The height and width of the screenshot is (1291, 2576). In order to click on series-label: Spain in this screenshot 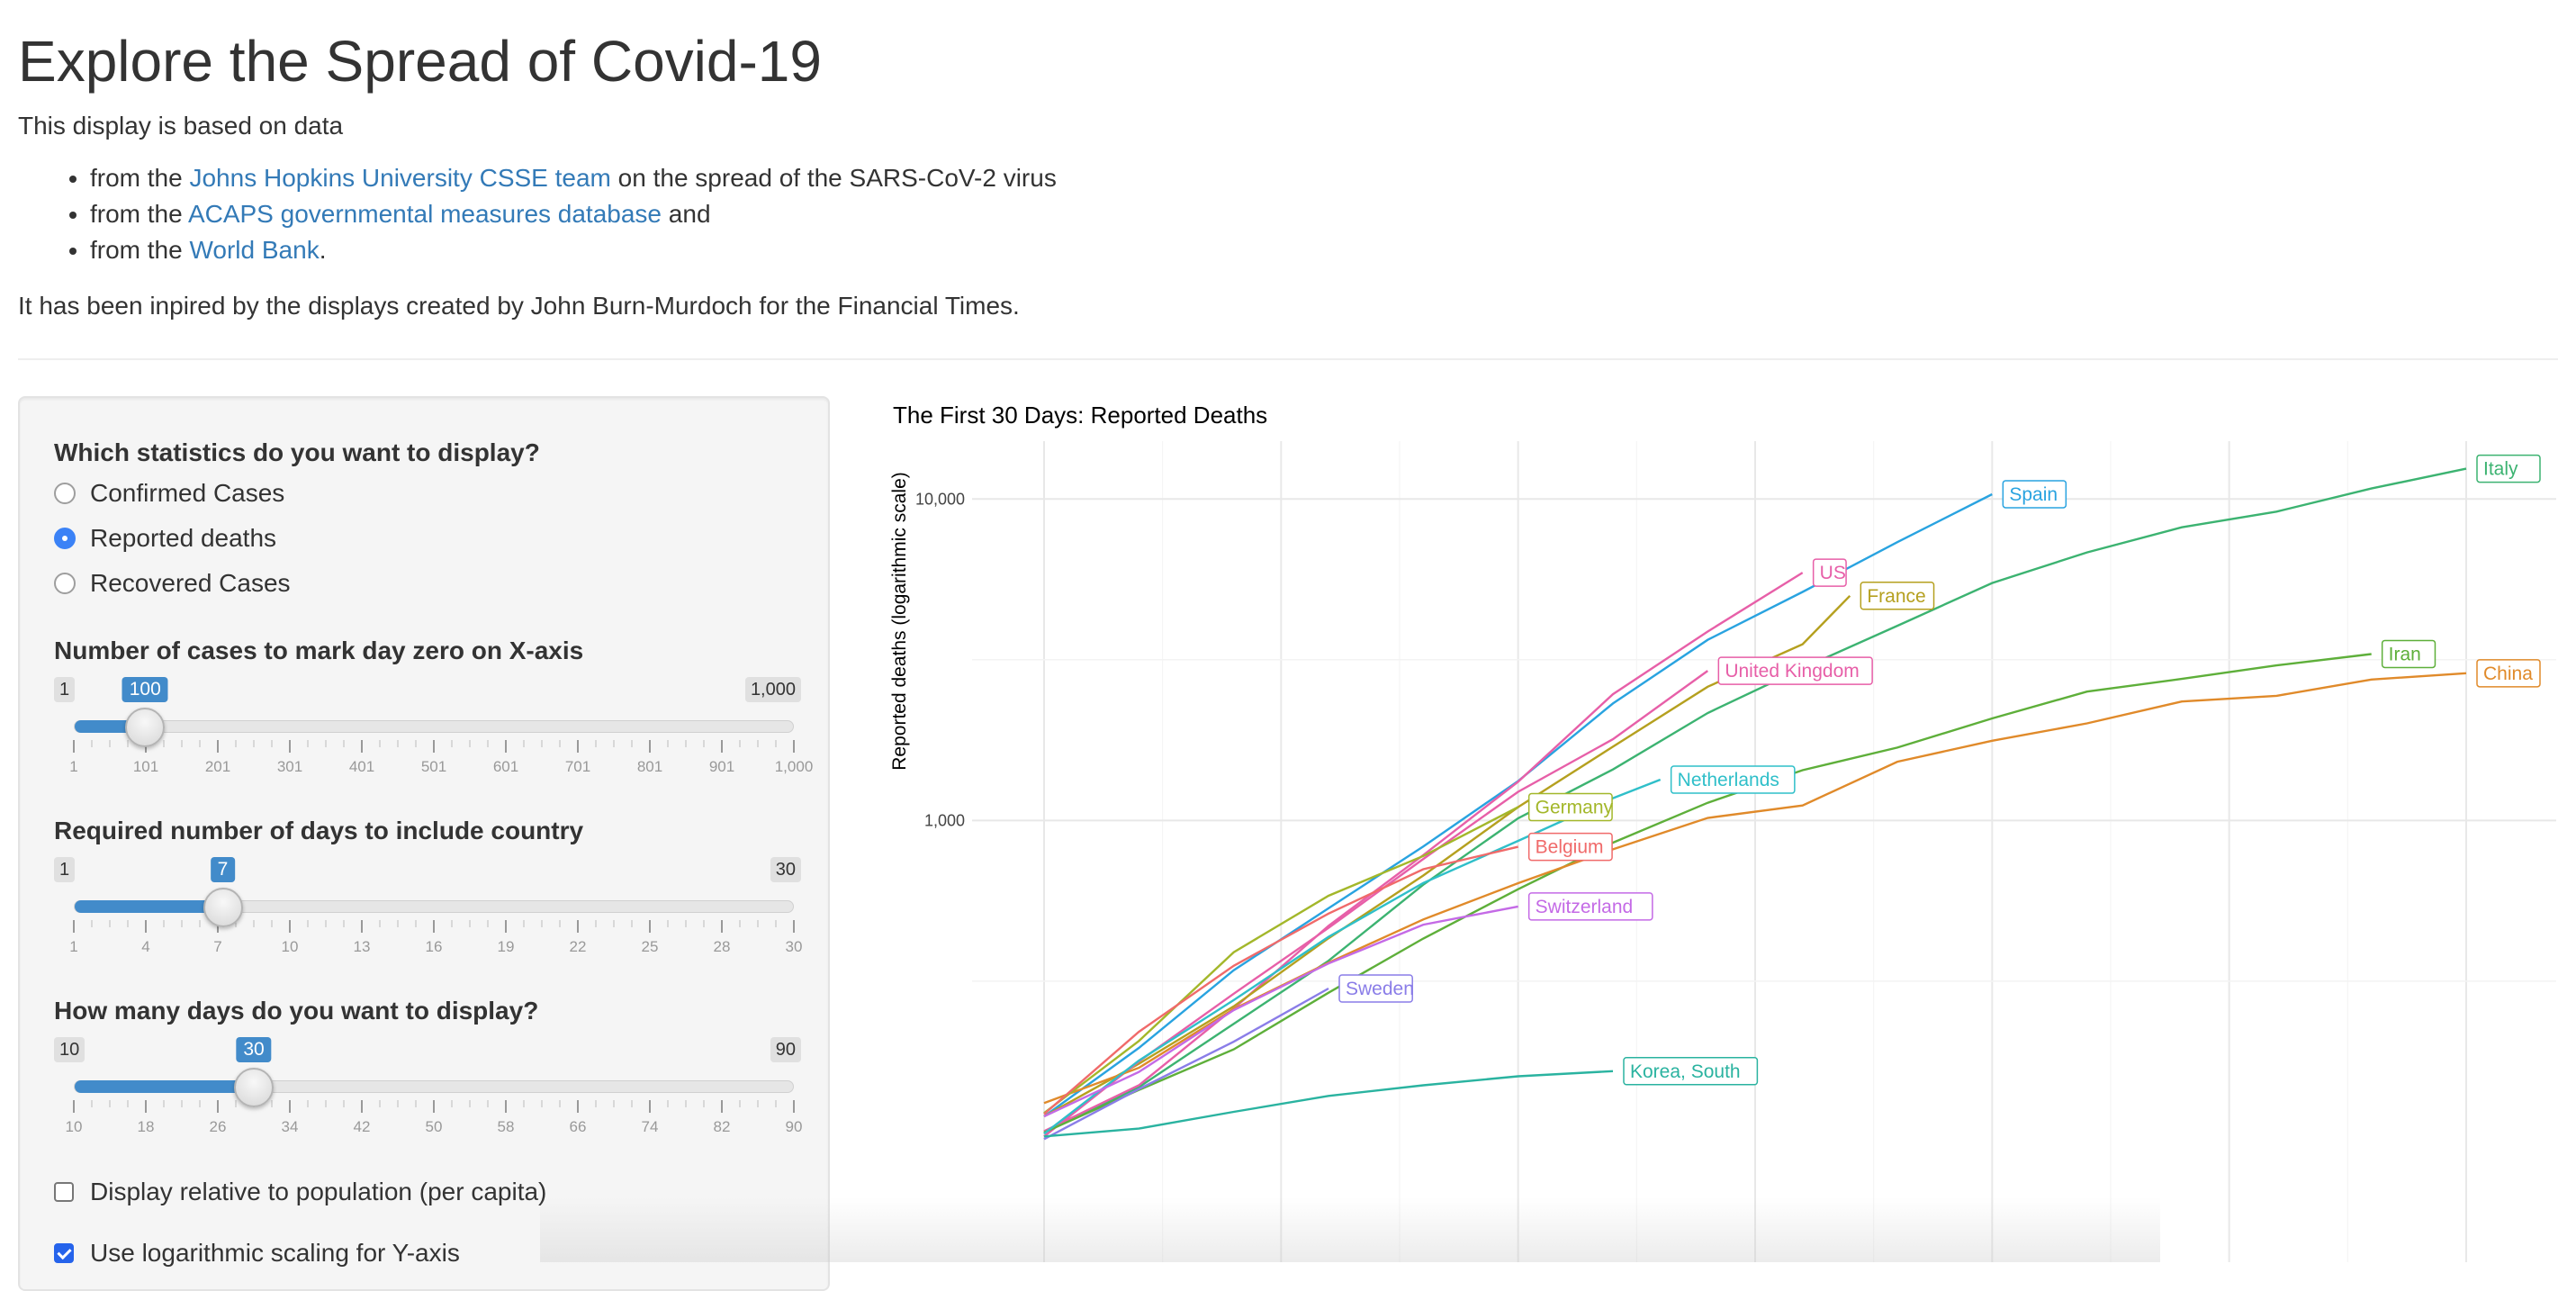, I will do `click(2033, 494)`.